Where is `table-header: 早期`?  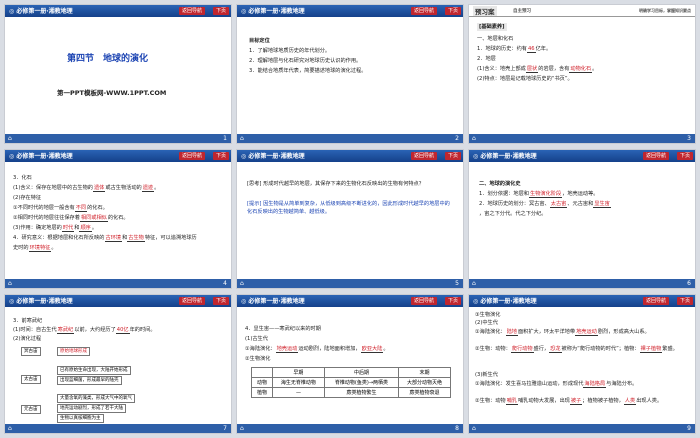 table-header: 早期 is located at coordinates (298, 372).